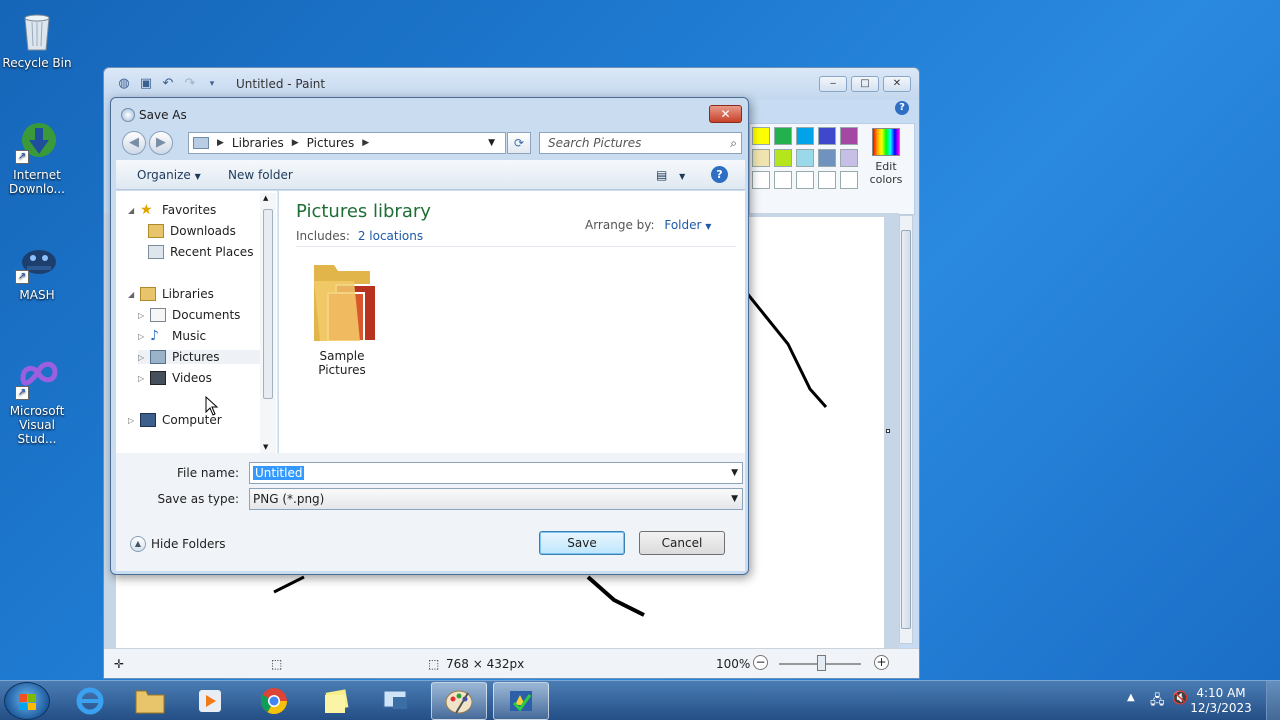 The height and width of the screenshot is (720, 1280). I want to click on collapse-up-icon: ▲, so click(138, 544).